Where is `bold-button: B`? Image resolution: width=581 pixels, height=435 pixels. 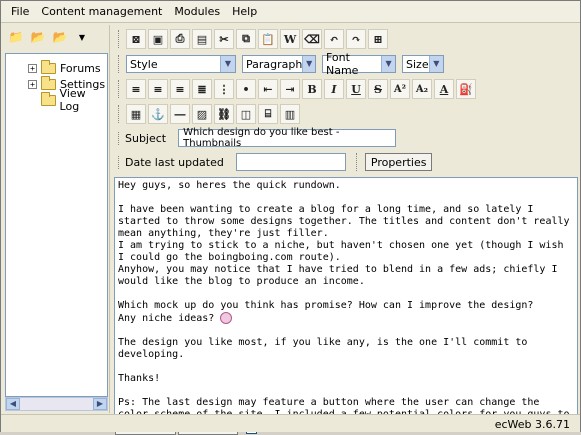
bold-button: B is located at coordinates (312, 89).